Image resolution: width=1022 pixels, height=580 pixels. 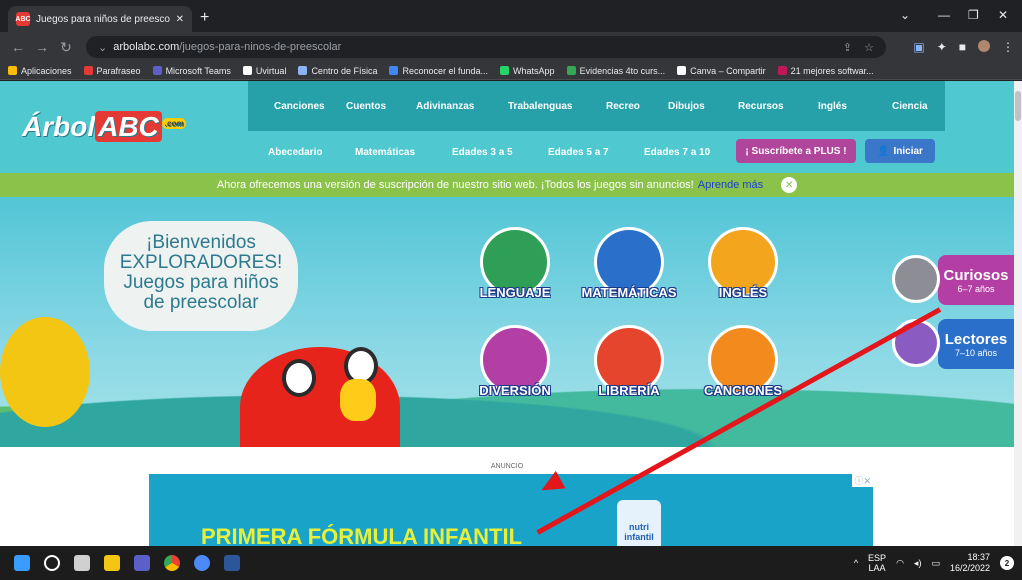 I want to click on nav-item: Recreo, so click(x=623, y=106).